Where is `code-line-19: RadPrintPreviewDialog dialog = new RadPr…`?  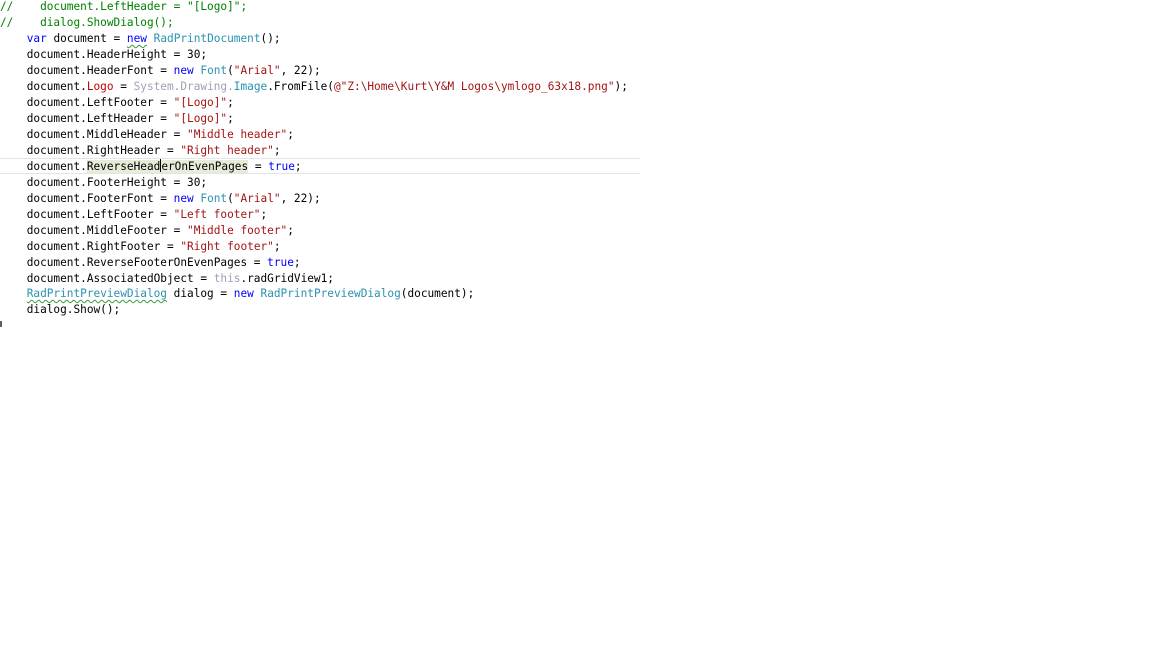 code-line-19: RadPrintPreviewDialog dialog = new RadPr… is located at coordinates (237, 294).